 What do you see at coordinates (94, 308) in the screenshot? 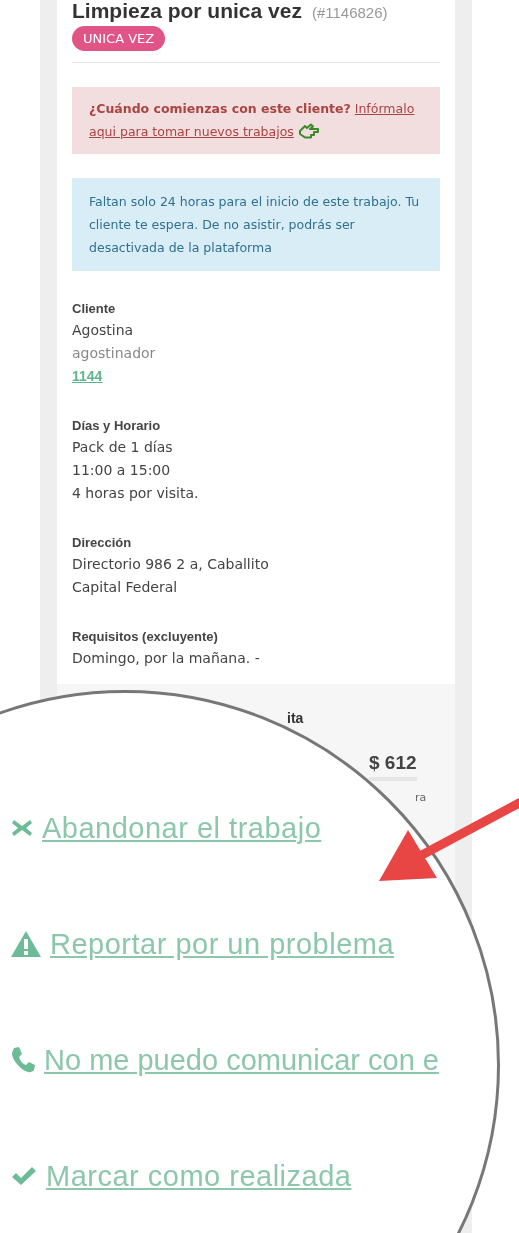
I see `section-label: Cliente` at bounding box center [94, 308].